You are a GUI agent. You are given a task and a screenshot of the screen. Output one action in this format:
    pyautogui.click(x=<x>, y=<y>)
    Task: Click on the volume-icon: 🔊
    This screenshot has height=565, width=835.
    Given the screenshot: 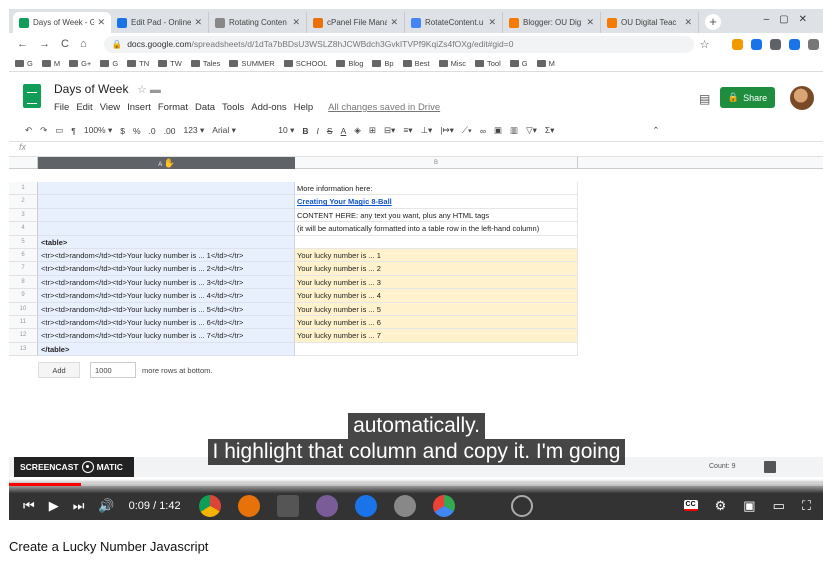 What is the action you would take?
    pyautogui.click(x=106, y=506)
    